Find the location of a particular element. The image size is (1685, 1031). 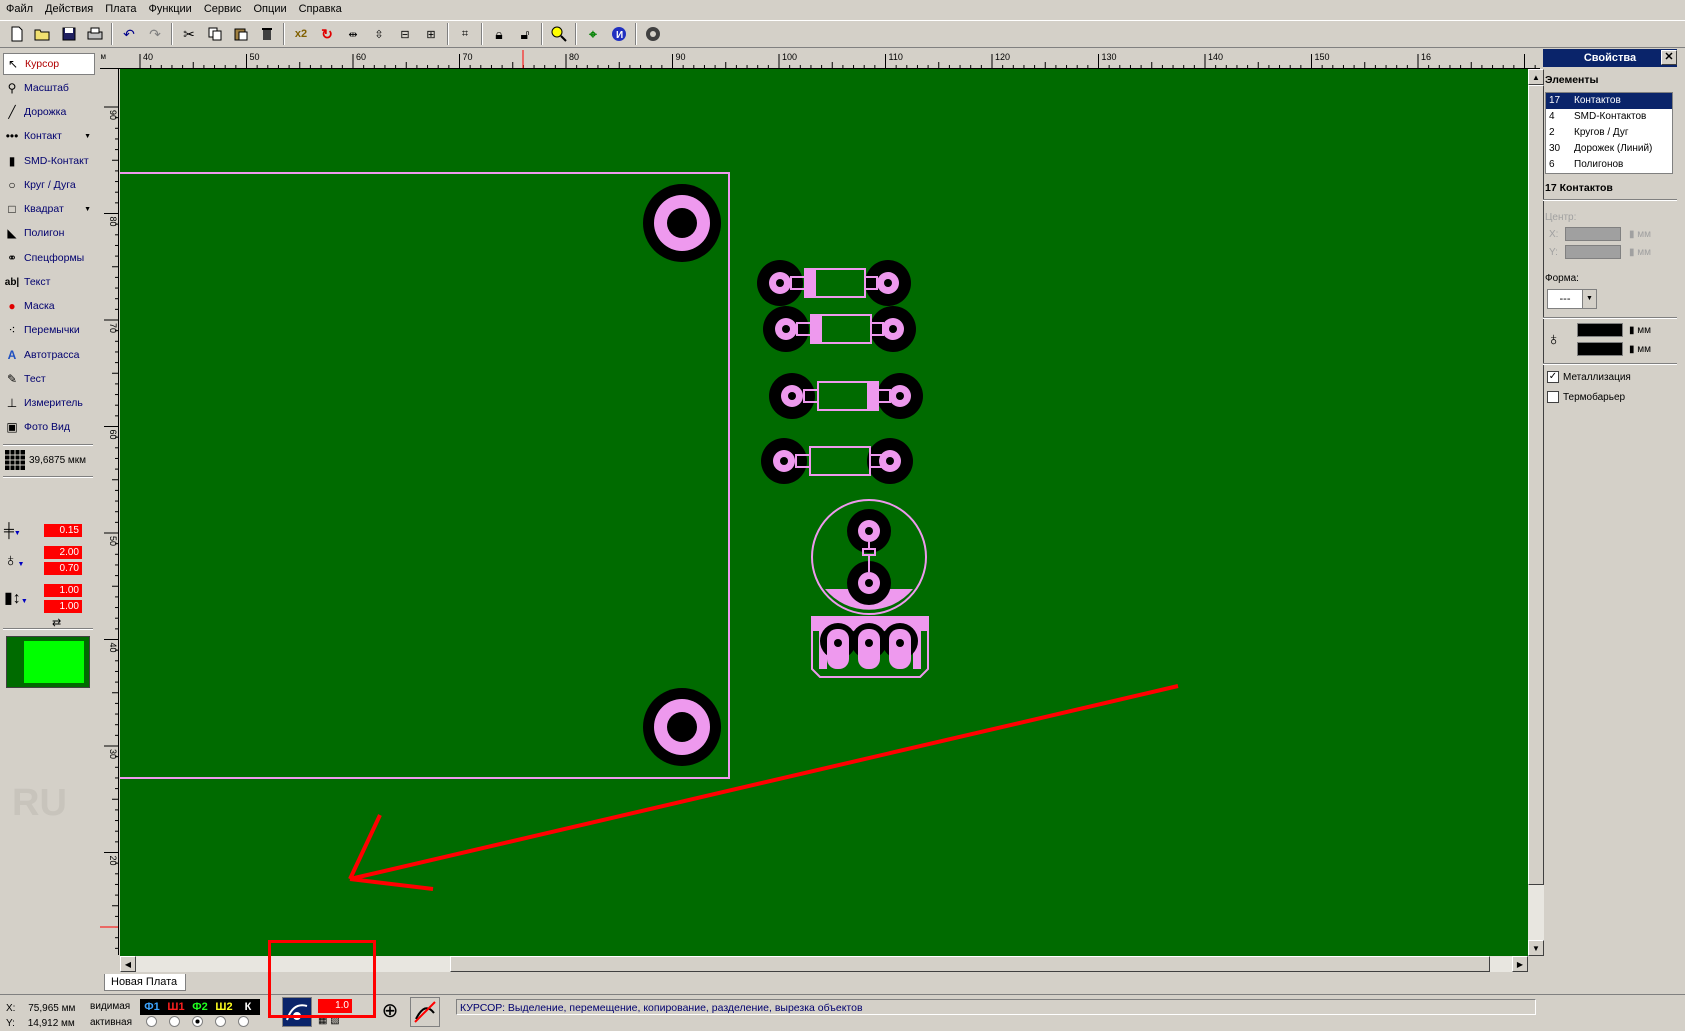

track-width-value: 0.15 is located at coordinates (63, 530).